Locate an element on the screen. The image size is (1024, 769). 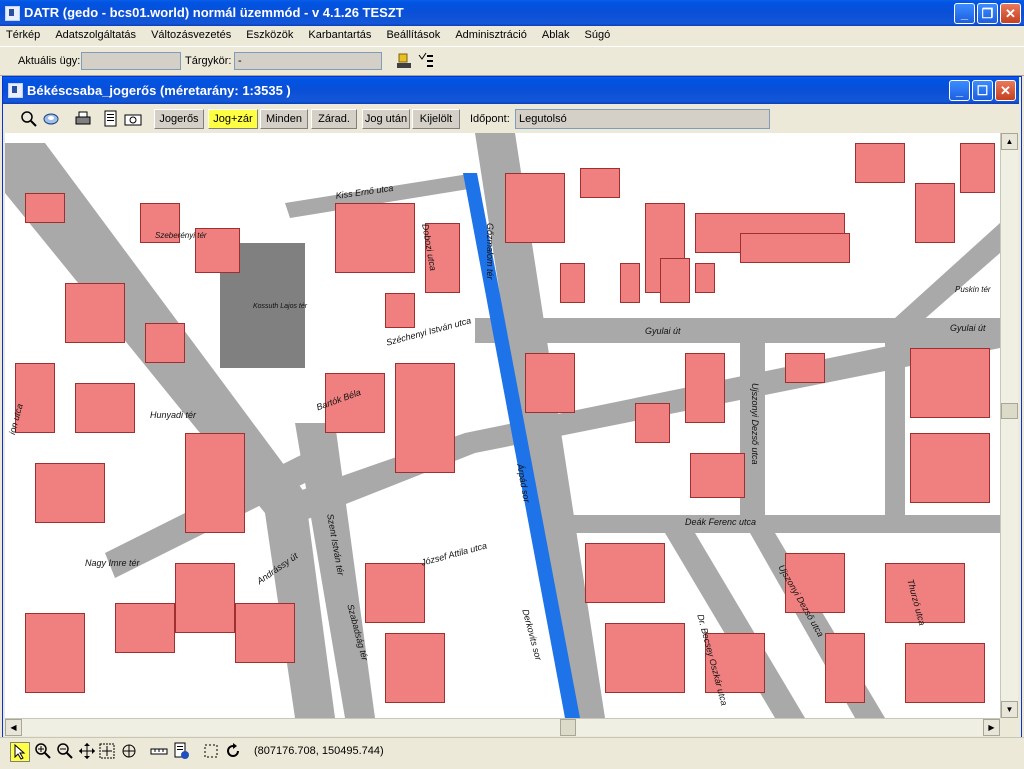
zoom-in-icon is located at coordinates (43, 751).